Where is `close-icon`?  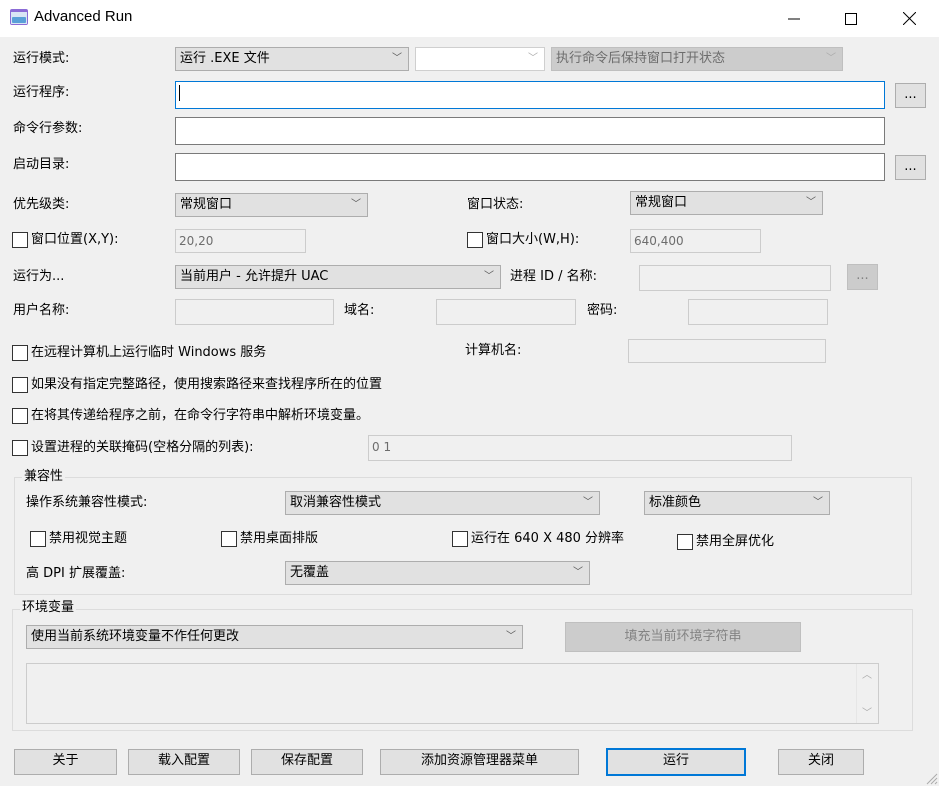
close-icon is located at coordinates (909, 18).